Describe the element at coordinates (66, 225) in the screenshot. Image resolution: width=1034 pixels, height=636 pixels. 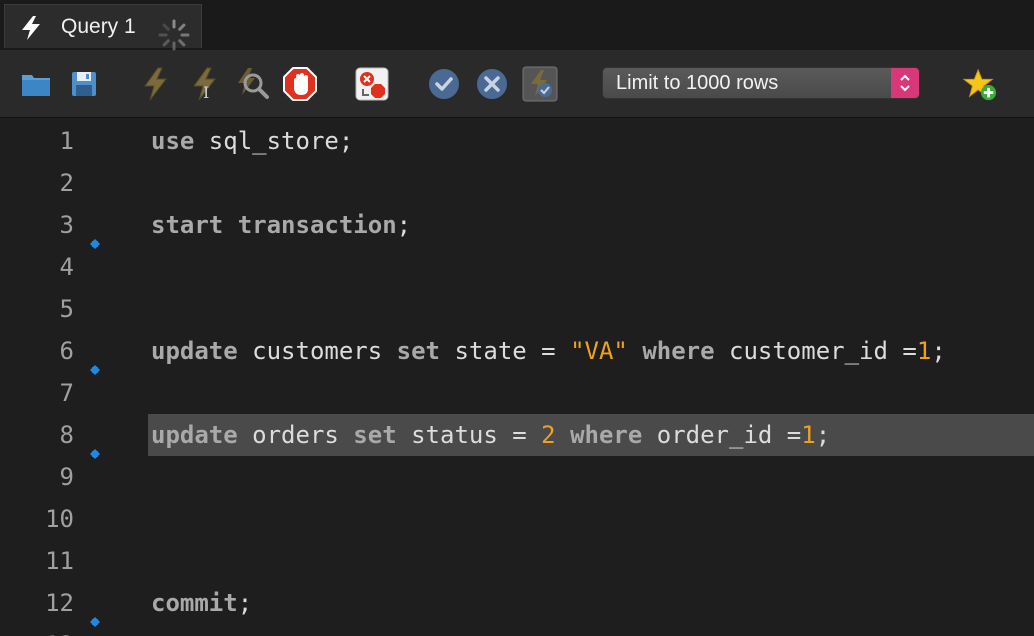
I see `line-number: 3` at that location.